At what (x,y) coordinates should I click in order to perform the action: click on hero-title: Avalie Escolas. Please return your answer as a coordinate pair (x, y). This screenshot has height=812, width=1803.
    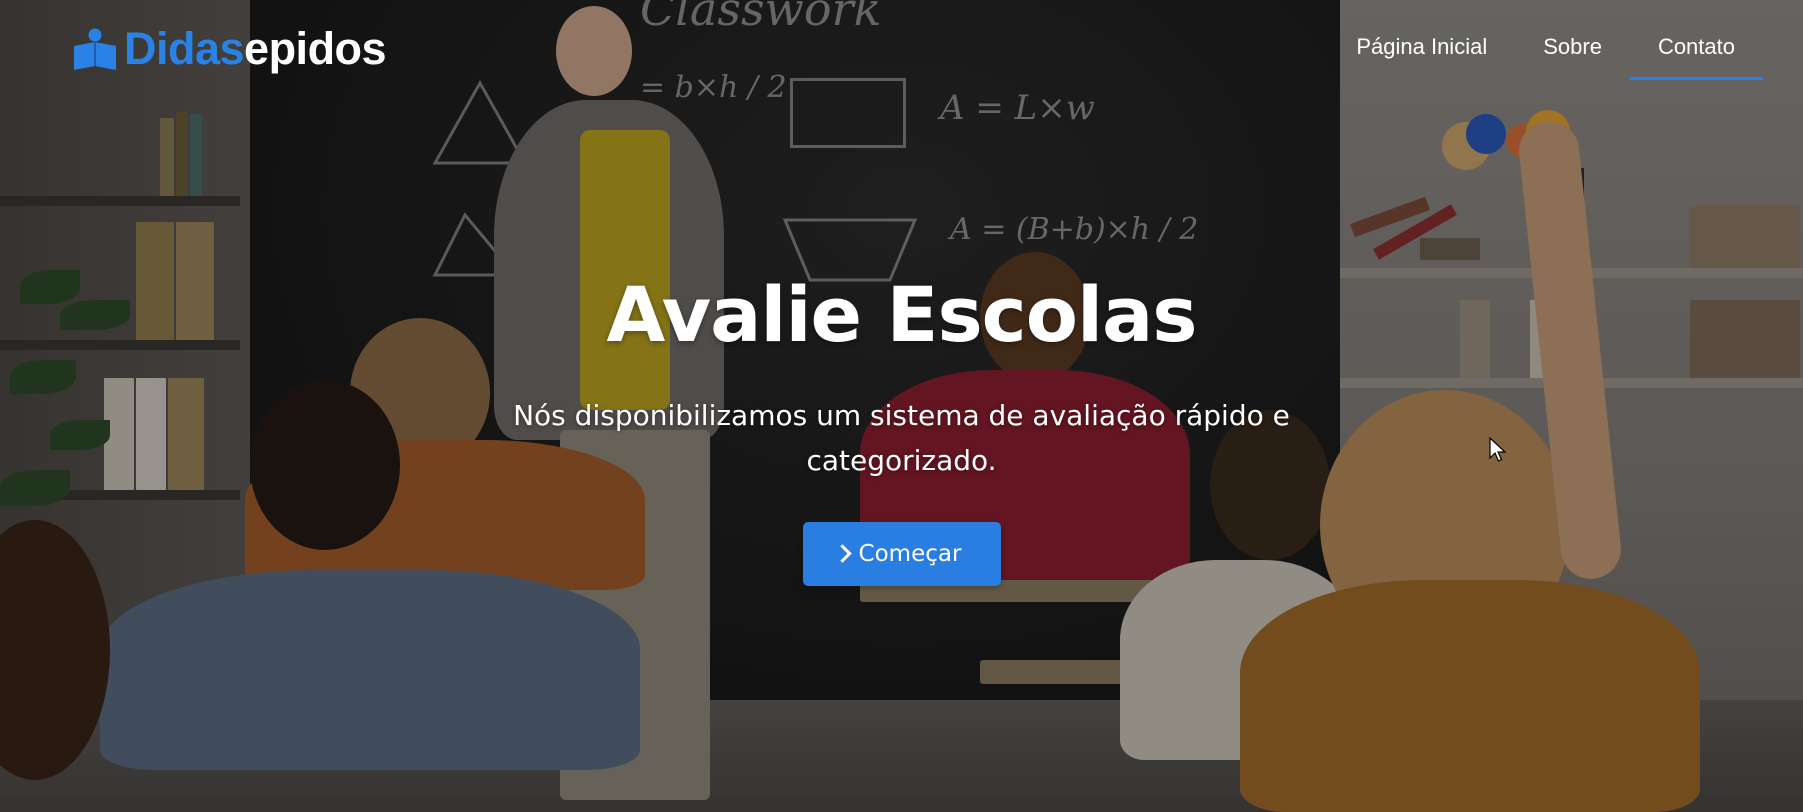
    Looking at the image, I should click on (901, 314).